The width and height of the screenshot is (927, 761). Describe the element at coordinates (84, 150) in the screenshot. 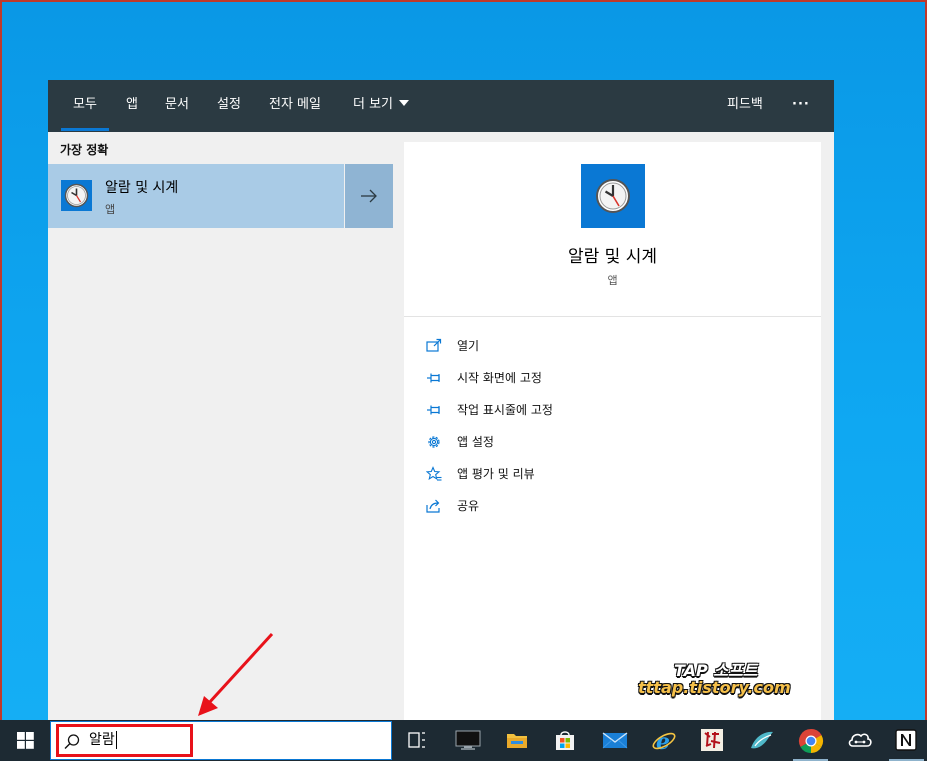

I see `best-match-heading: 가장 정확` at that location.